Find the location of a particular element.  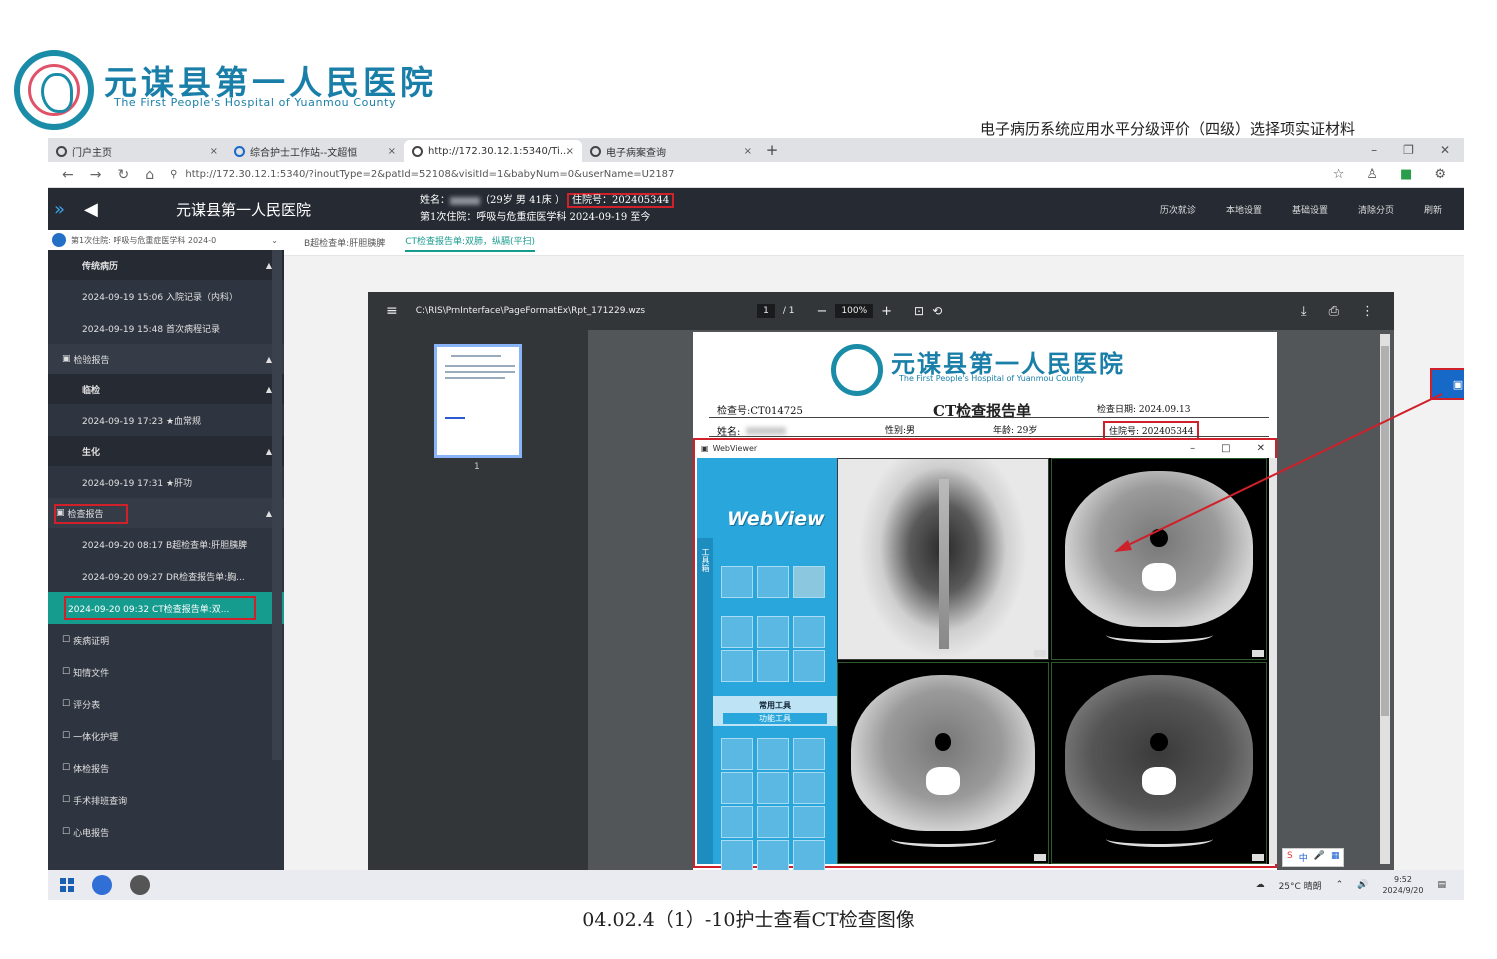

rotate-icon: ⟲ is located at coordinates (937, 311).